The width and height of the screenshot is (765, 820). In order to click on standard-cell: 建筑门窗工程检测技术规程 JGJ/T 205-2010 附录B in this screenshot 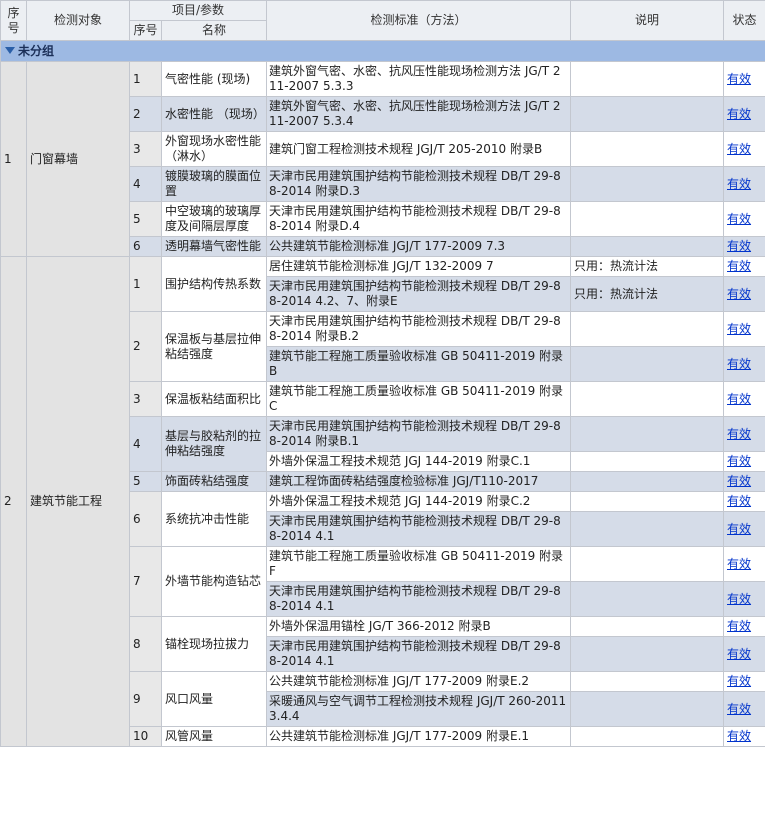, I will do `click(419, 149)`.